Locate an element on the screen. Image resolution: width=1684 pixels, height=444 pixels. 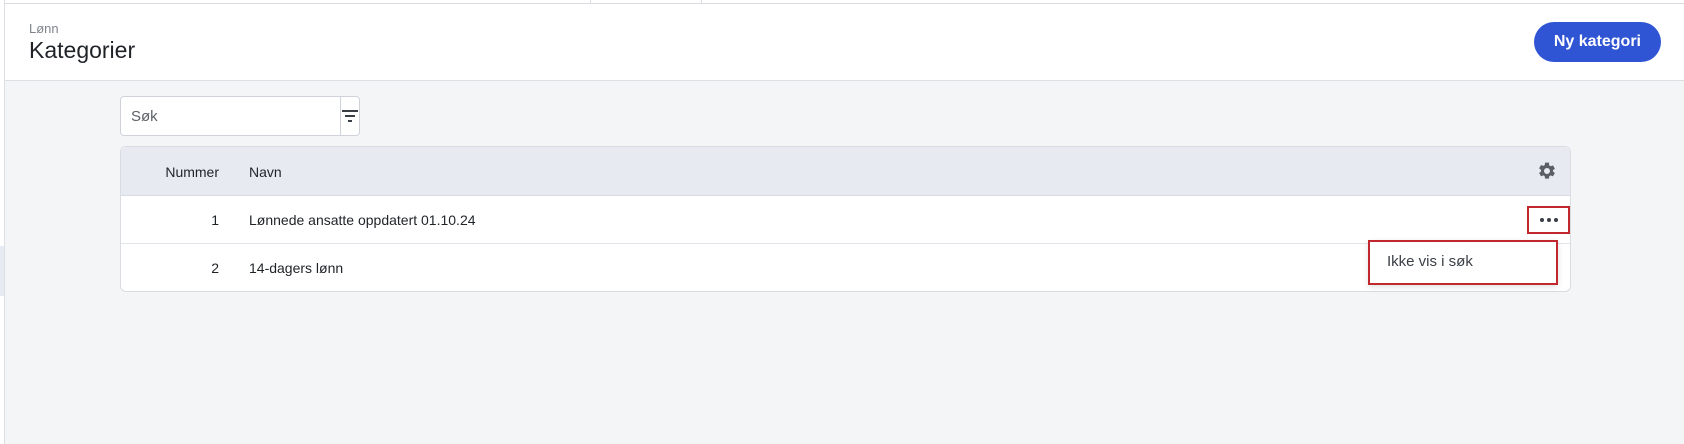
row-number: 2 is located at coordinates (215, 268).